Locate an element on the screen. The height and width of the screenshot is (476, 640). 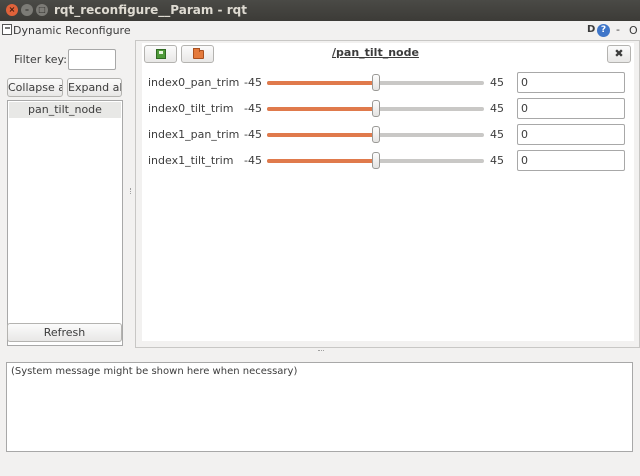
refresh-button: Refresh is located at coordinates (64, 332).